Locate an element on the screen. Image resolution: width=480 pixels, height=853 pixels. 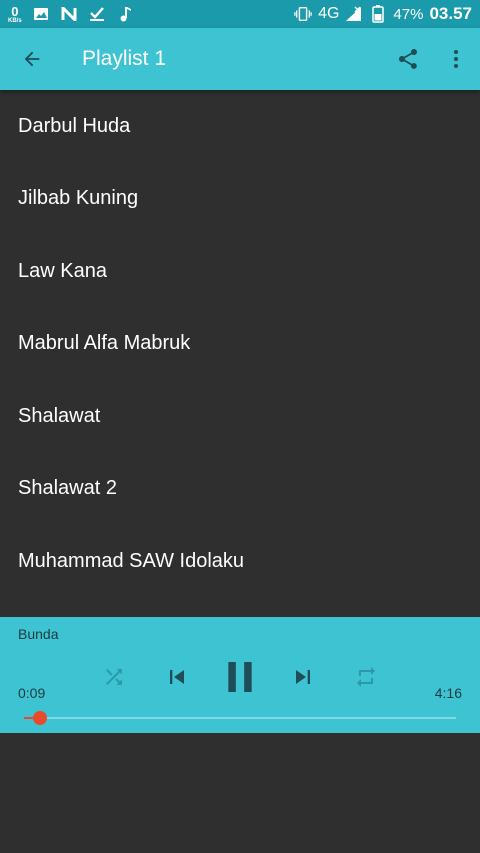
network-type: 4G is located at coordinates (329, 13).